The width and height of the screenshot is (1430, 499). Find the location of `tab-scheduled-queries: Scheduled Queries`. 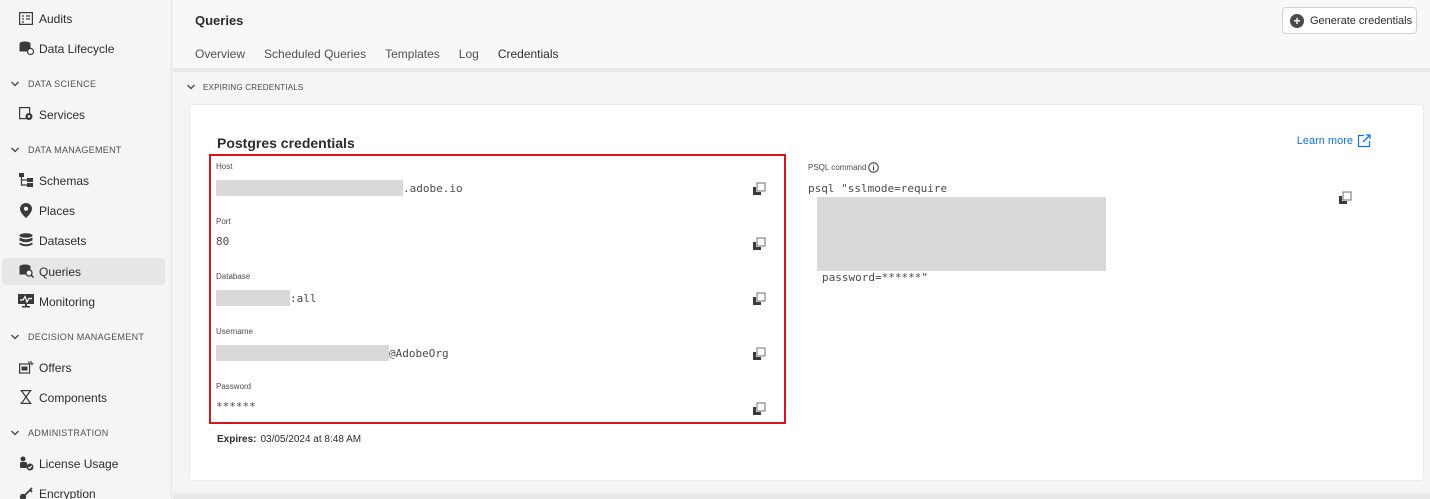

tab-scheduled-queries: Scheduled Queries is located at coordinates (315, 57).